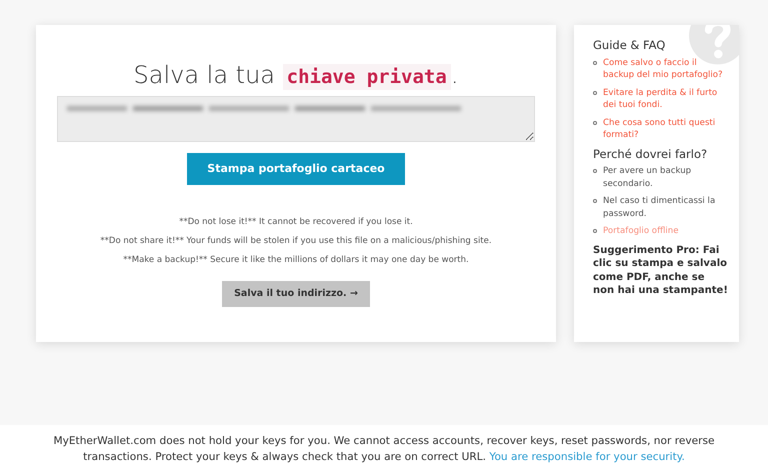 The width and height of the screenshot is (768, 473). What do you see at coordinates (661, 271) in the screenshot?
I see `tip-text: Suggerimento Pro: Fai clic su stampa e salvalo come PDF, anche se non hai una stampante!` at bounding box center [661, 271].